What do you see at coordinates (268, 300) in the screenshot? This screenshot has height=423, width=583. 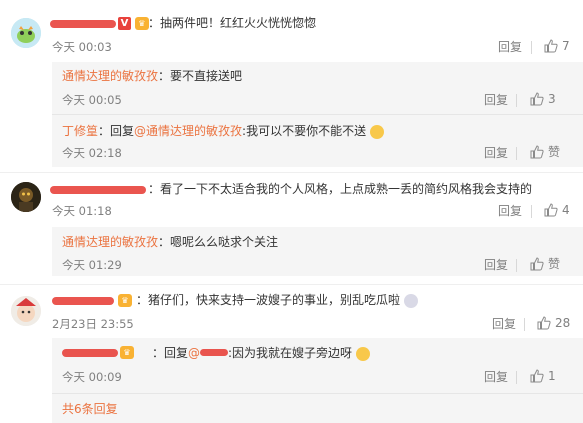 I see `comment-content: ：猪仔们，快来支持一波嫂子的事业，别乱吃瓜啦` at bounding box center [268, 300].